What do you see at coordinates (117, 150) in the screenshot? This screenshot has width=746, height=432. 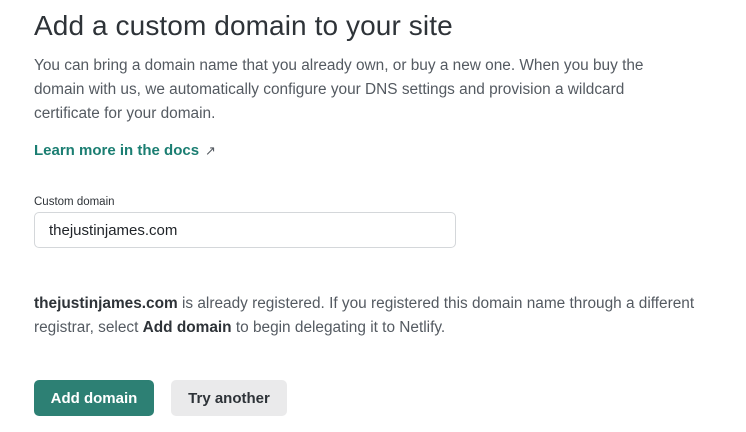 I see `docs-link-label: Learn more in the docs` at bounding box center [117, 150].